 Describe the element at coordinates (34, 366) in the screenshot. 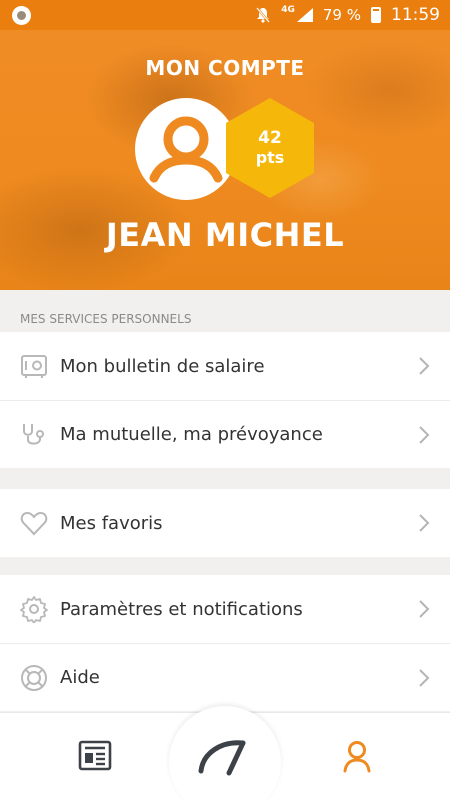

I see `safe-icon` at that location.